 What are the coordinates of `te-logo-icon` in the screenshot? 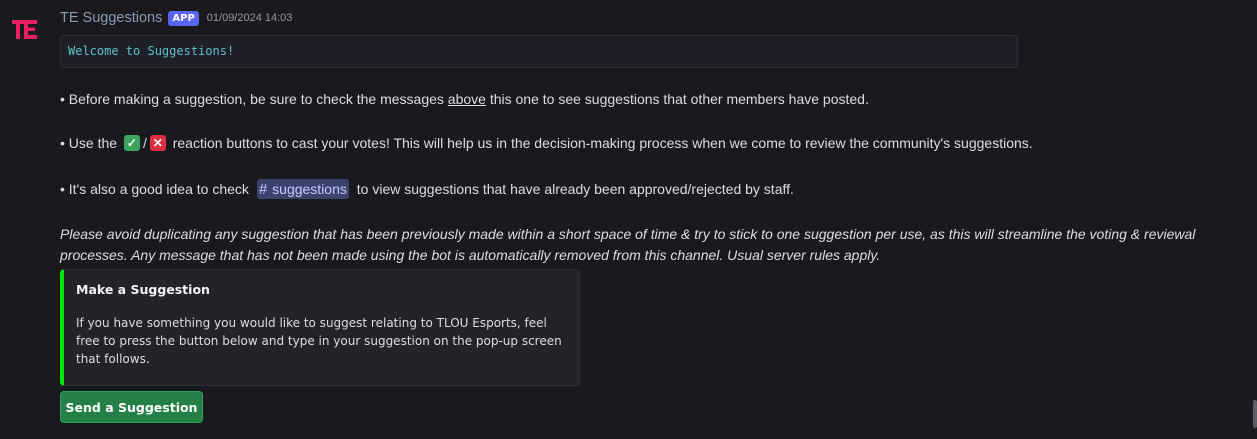 It's located at (24, 29).